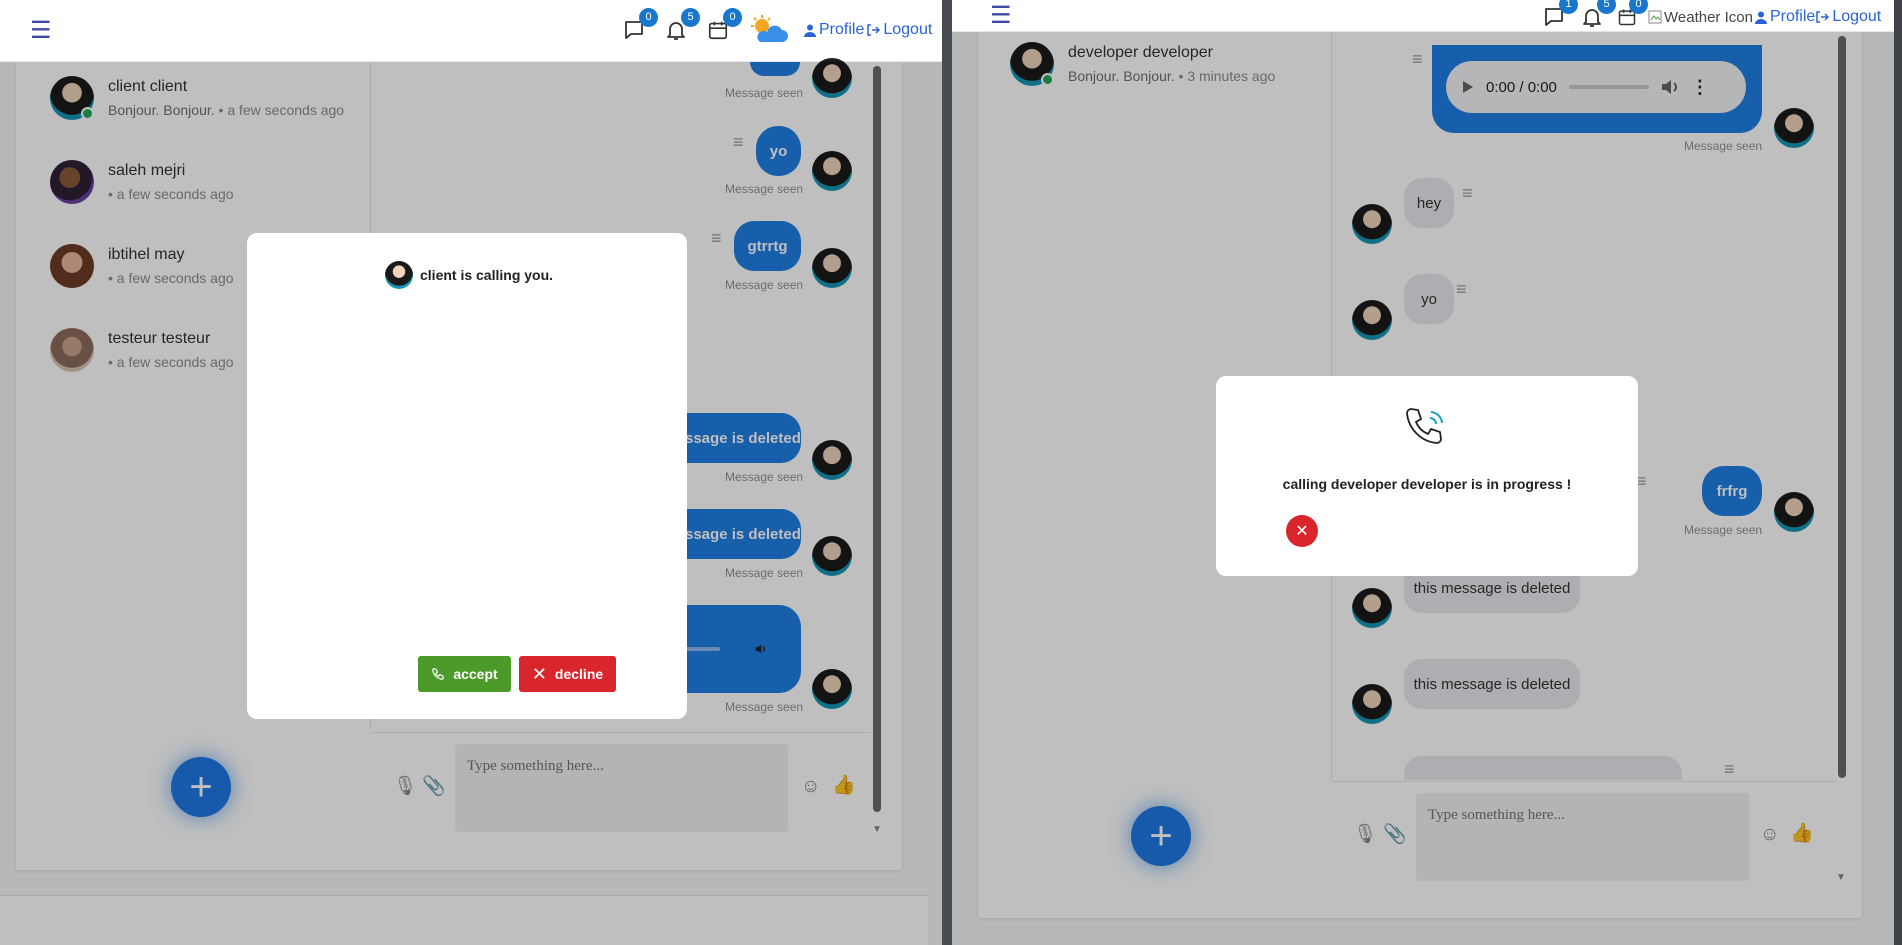 Image resolution: width=1902 pixels, height=945 pixels. I want to click on accept-label: accept, so click(475, 674).